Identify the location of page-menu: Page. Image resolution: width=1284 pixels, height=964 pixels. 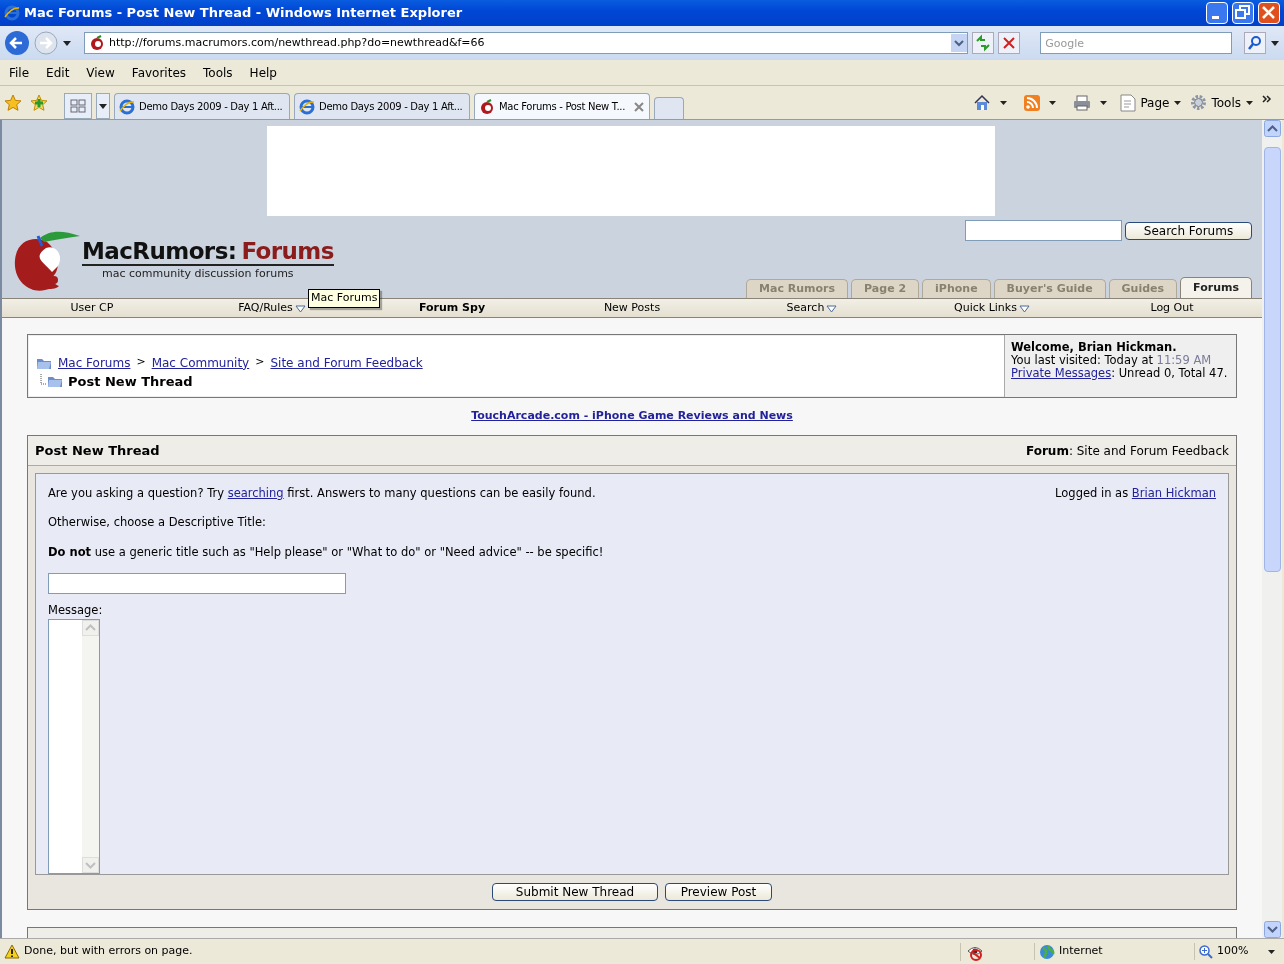
(1151, 102).